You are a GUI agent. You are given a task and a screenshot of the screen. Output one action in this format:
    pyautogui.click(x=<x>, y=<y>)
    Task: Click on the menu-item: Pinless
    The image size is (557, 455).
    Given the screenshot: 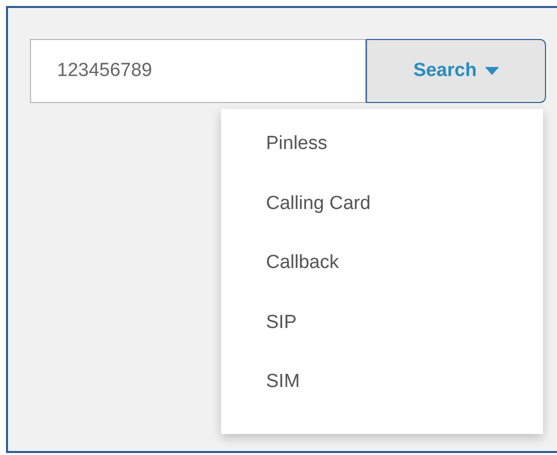 What is the action you would take?
    pyautogui.click(x=382, y=160)
    